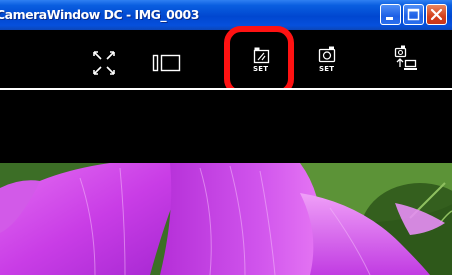 Image resolution: width=457 pixels, height=275 pixels. I want to click on maximize-button, so click(413, 14).